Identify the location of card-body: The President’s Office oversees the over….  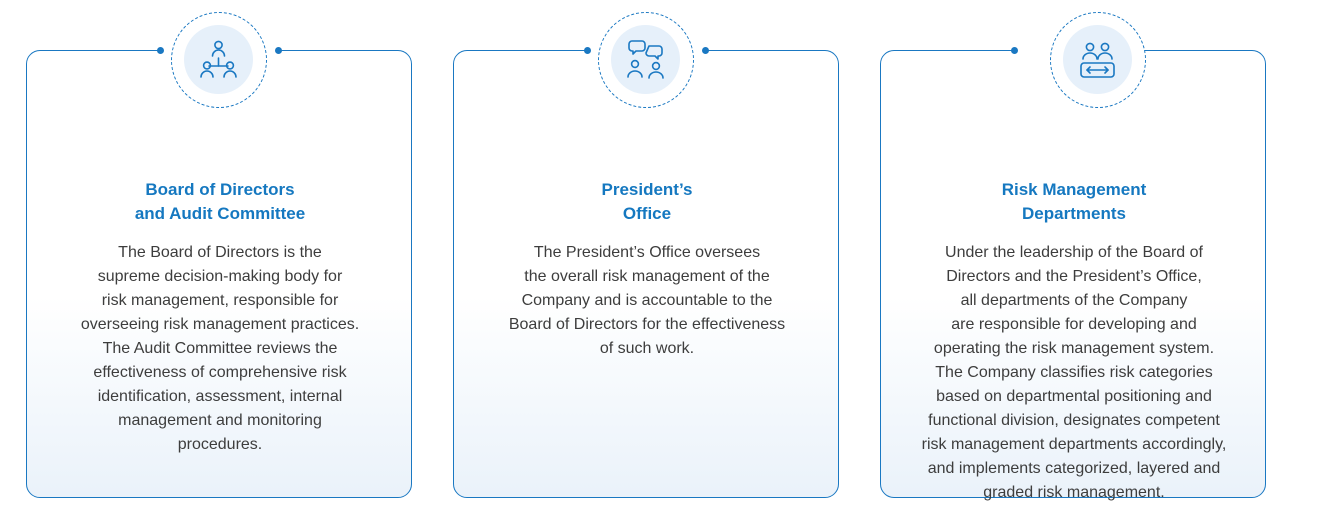
(647, 300).